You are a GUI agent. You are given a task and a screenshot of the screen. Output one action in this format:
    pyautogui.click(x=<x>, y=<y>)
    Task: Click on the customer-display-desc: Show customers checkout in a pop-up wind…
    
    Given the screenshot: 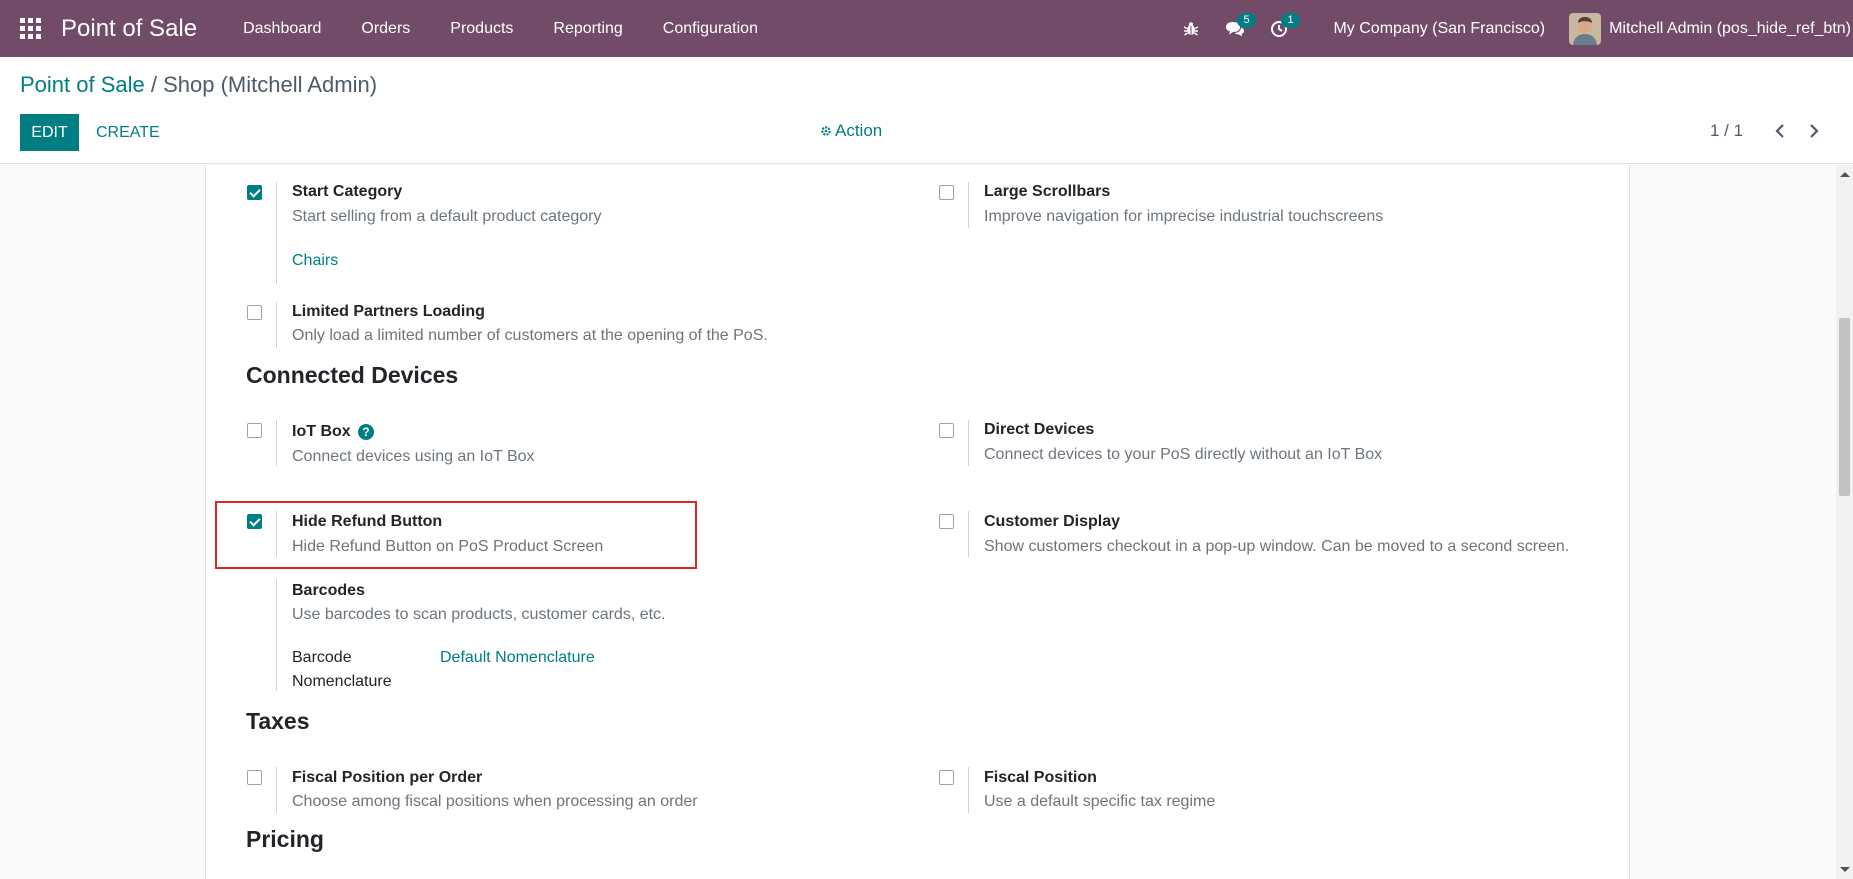 What is the action you would take?
    pyautogui.click(x=1277, y=546)
    